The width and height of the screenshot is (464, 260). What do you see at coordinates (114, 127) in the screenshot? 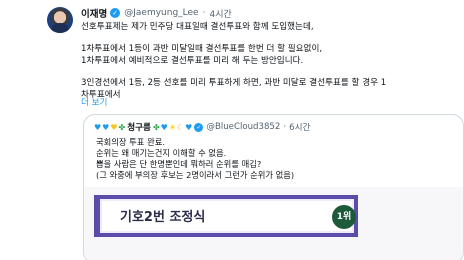
I see `yellow-heart-icon: ♥` at bounding box center [114, 127].